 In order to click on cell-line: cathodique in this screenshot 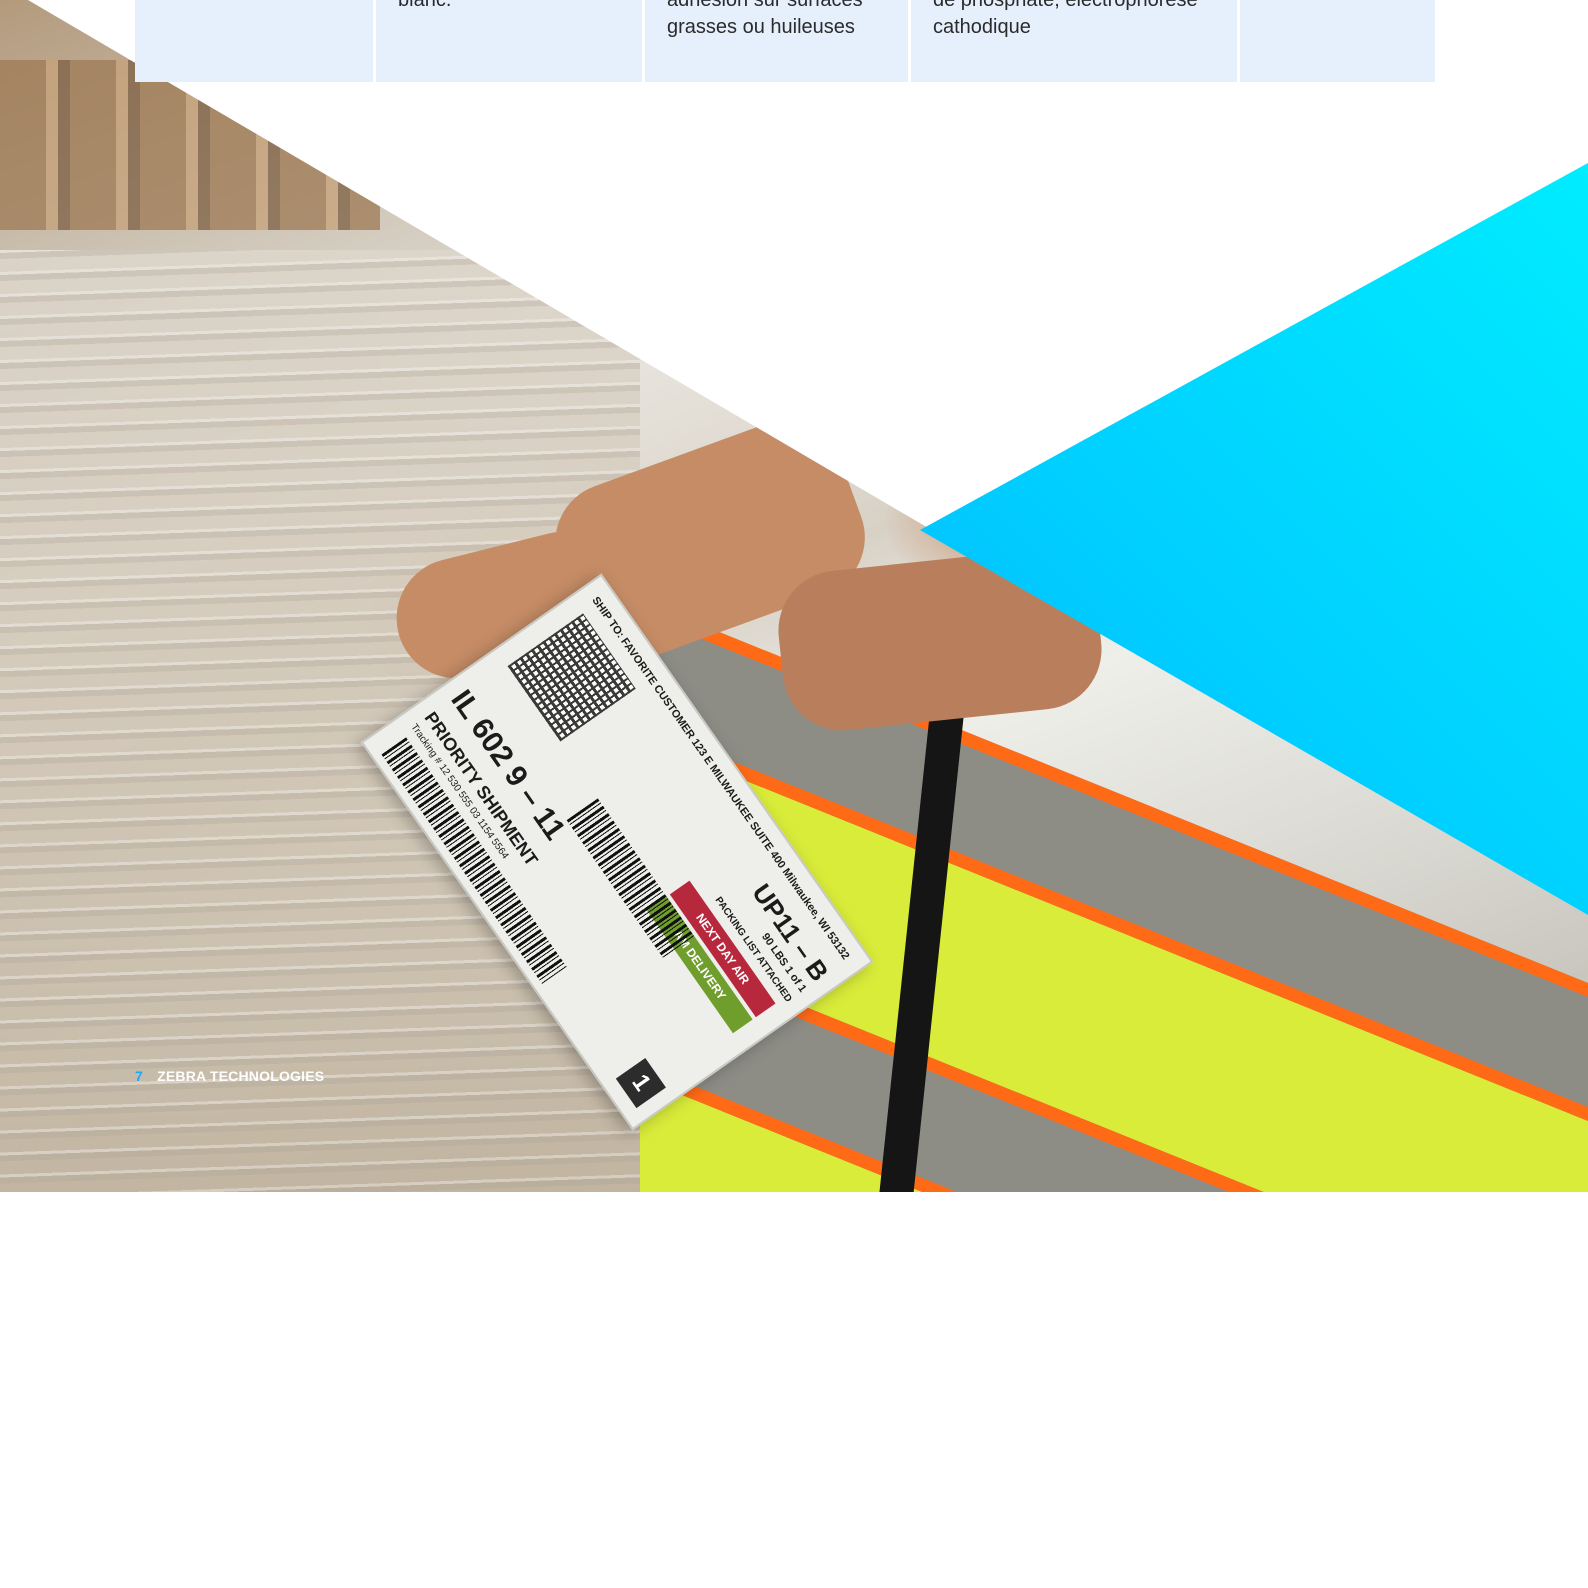, I will do `click(982, 27)`.